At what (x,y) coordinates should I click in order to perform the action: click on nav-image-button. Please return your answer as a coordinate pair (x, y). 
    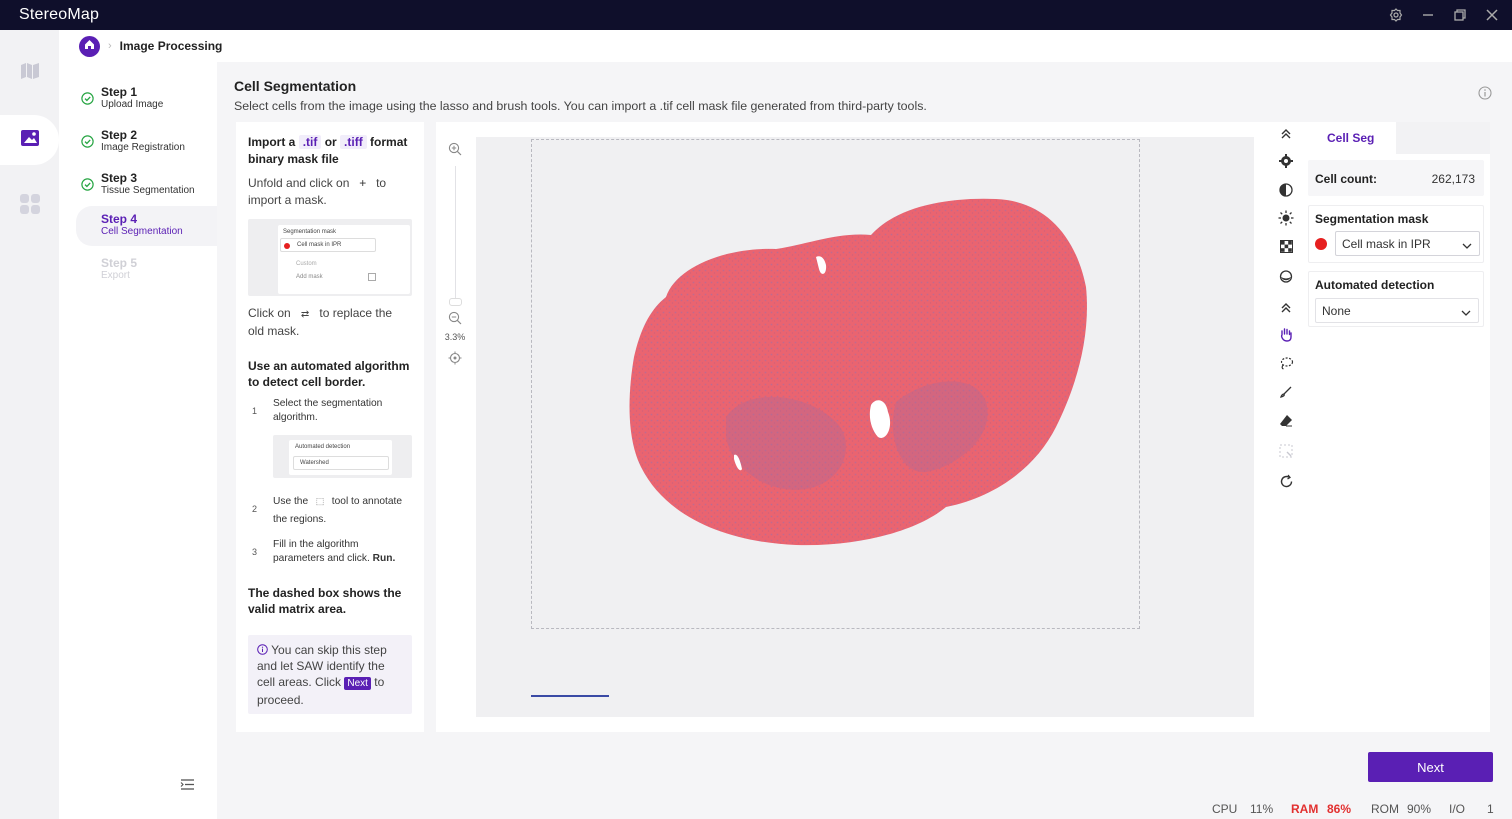
    Looking at the image, I should click on (29, 140).